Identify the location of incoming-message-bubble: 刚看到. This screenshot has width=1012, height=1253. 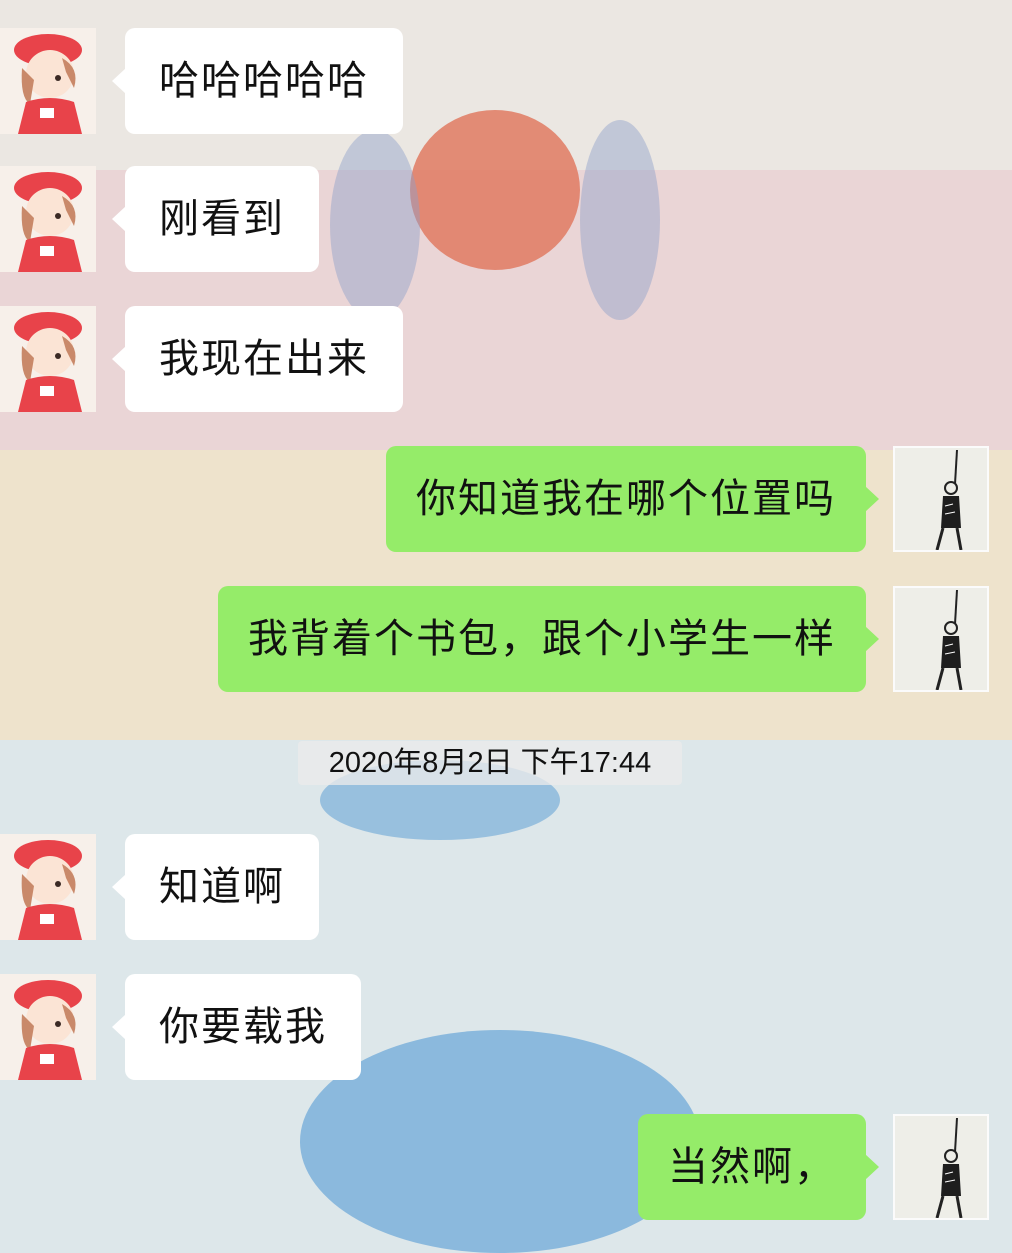
(215, 219).